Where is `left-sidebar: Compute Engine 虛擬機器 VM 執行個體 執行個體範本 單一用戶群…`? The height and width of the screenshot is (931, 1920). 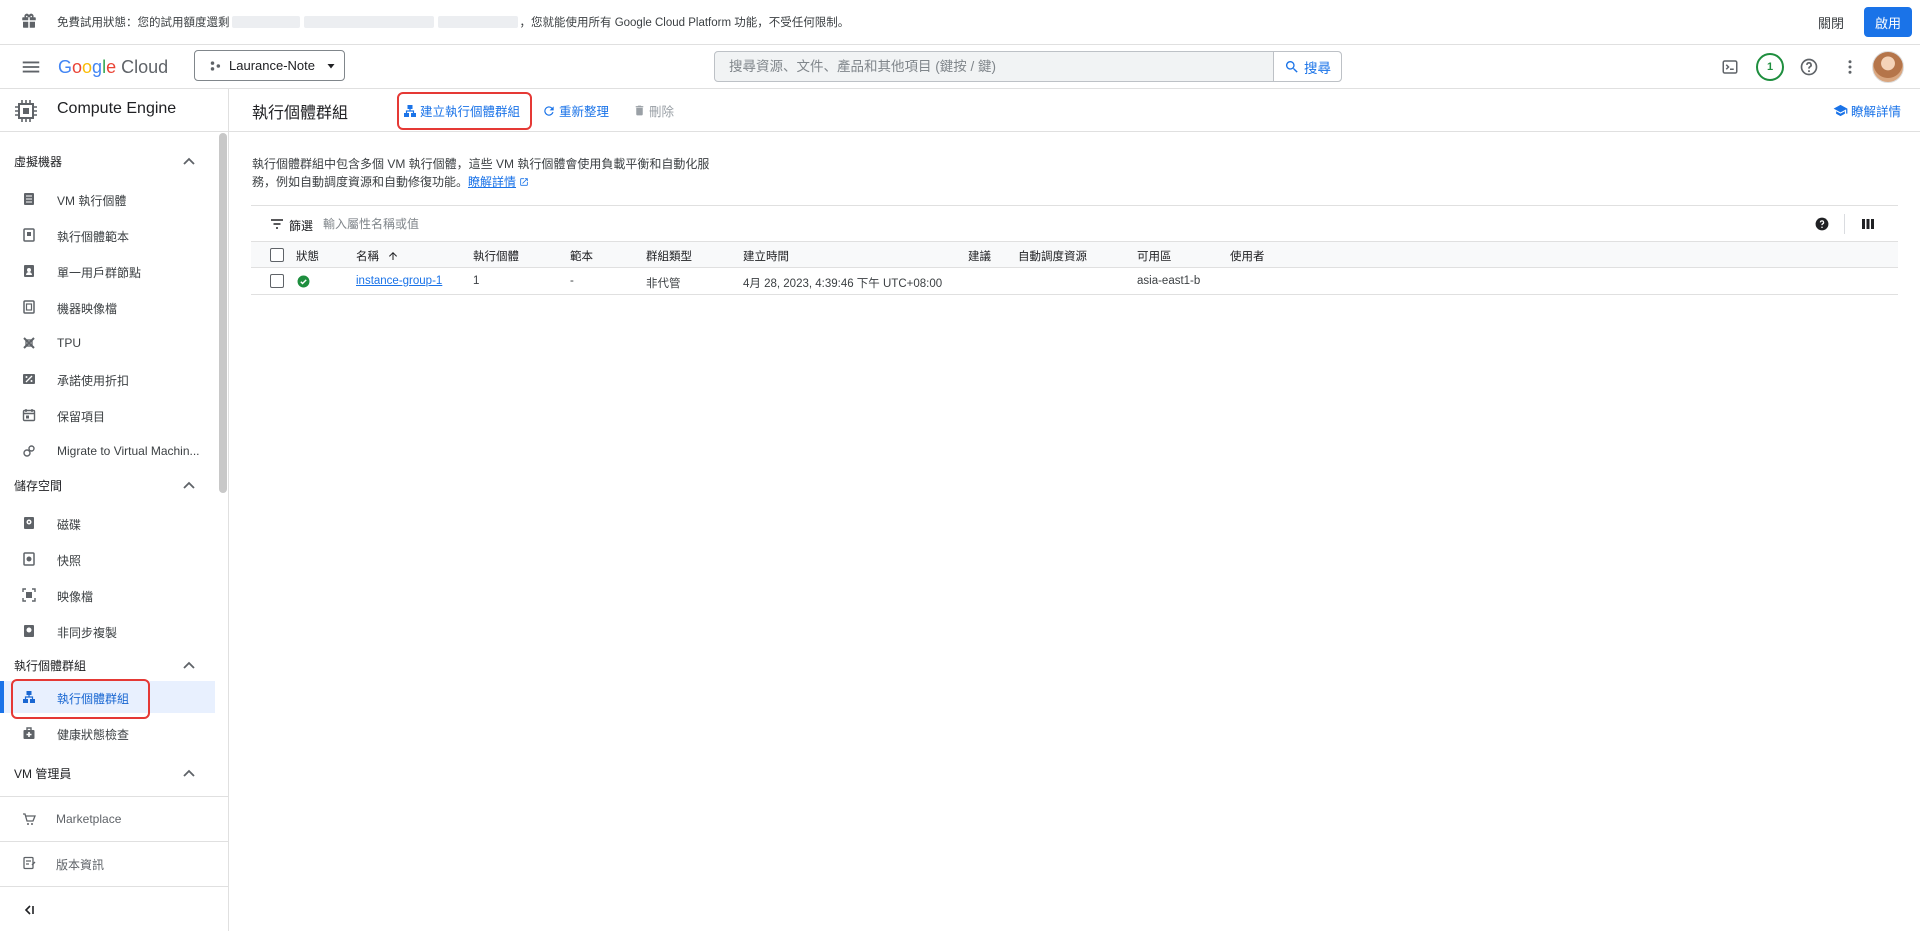
left-sidebar: Compute Engine 虛擬機器 VM 執行個體 執行個體範本 單一用戶群… is located at coordinates (114, 510).